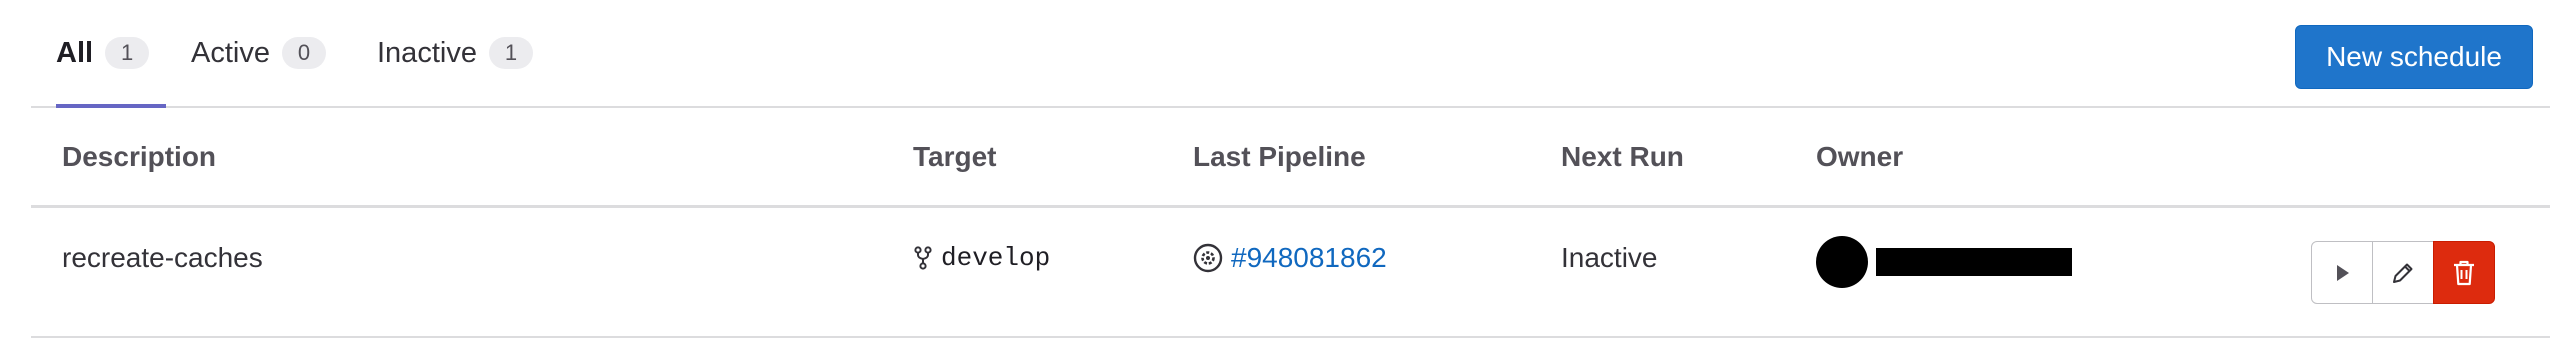  What do you see at coordinates (230, 52) in the screenshot?
I see `tab-active-label: Active` at bounding box center [230, 52].